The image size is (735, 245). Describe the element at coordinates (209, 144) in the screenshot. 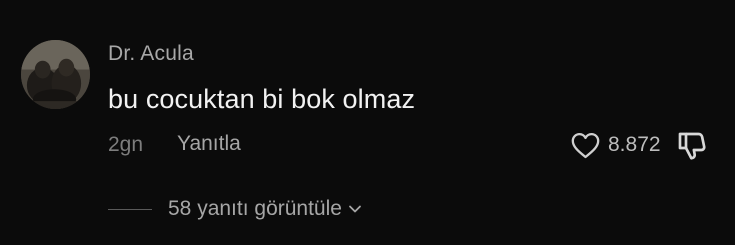

I see `reply-button: Yanıtla` at that location.